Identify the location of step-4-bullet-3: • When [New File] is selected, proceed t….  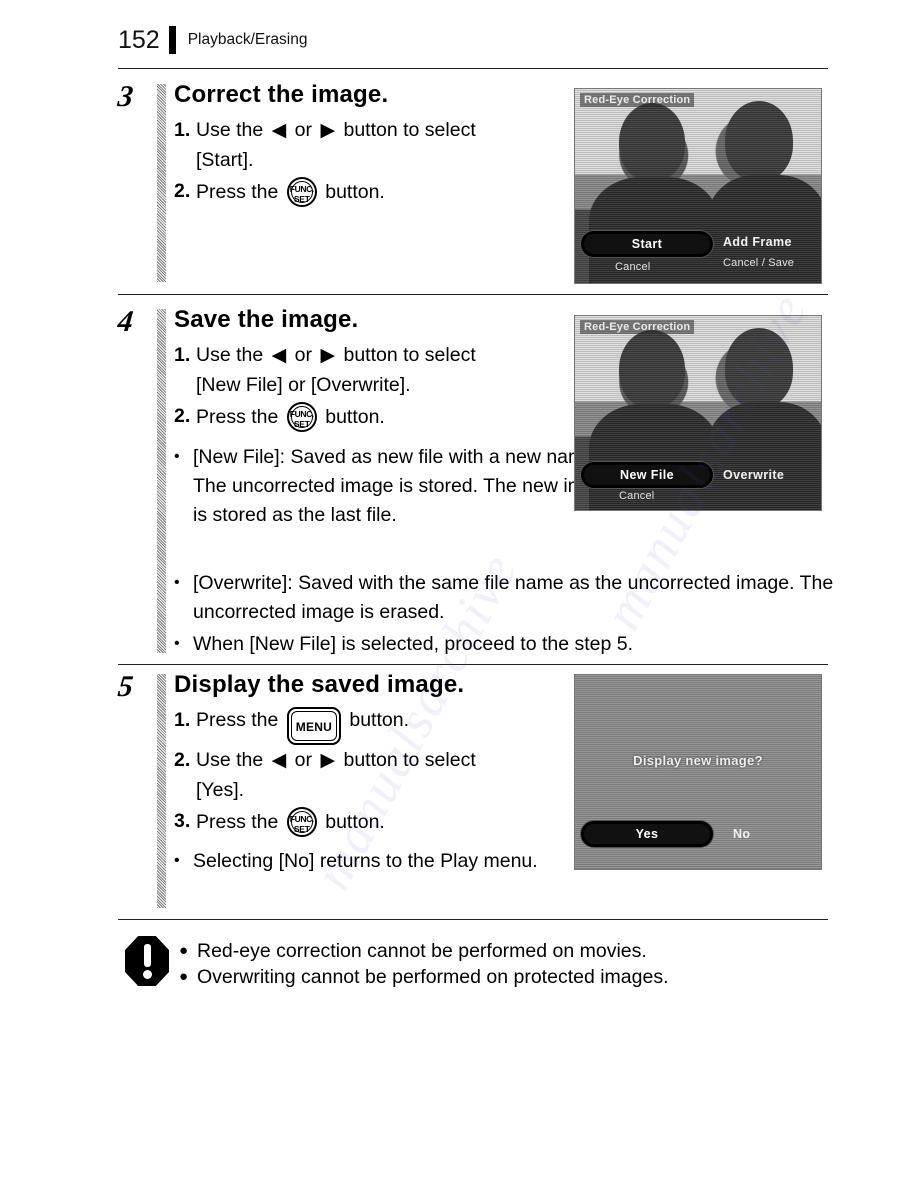
(529, 644).